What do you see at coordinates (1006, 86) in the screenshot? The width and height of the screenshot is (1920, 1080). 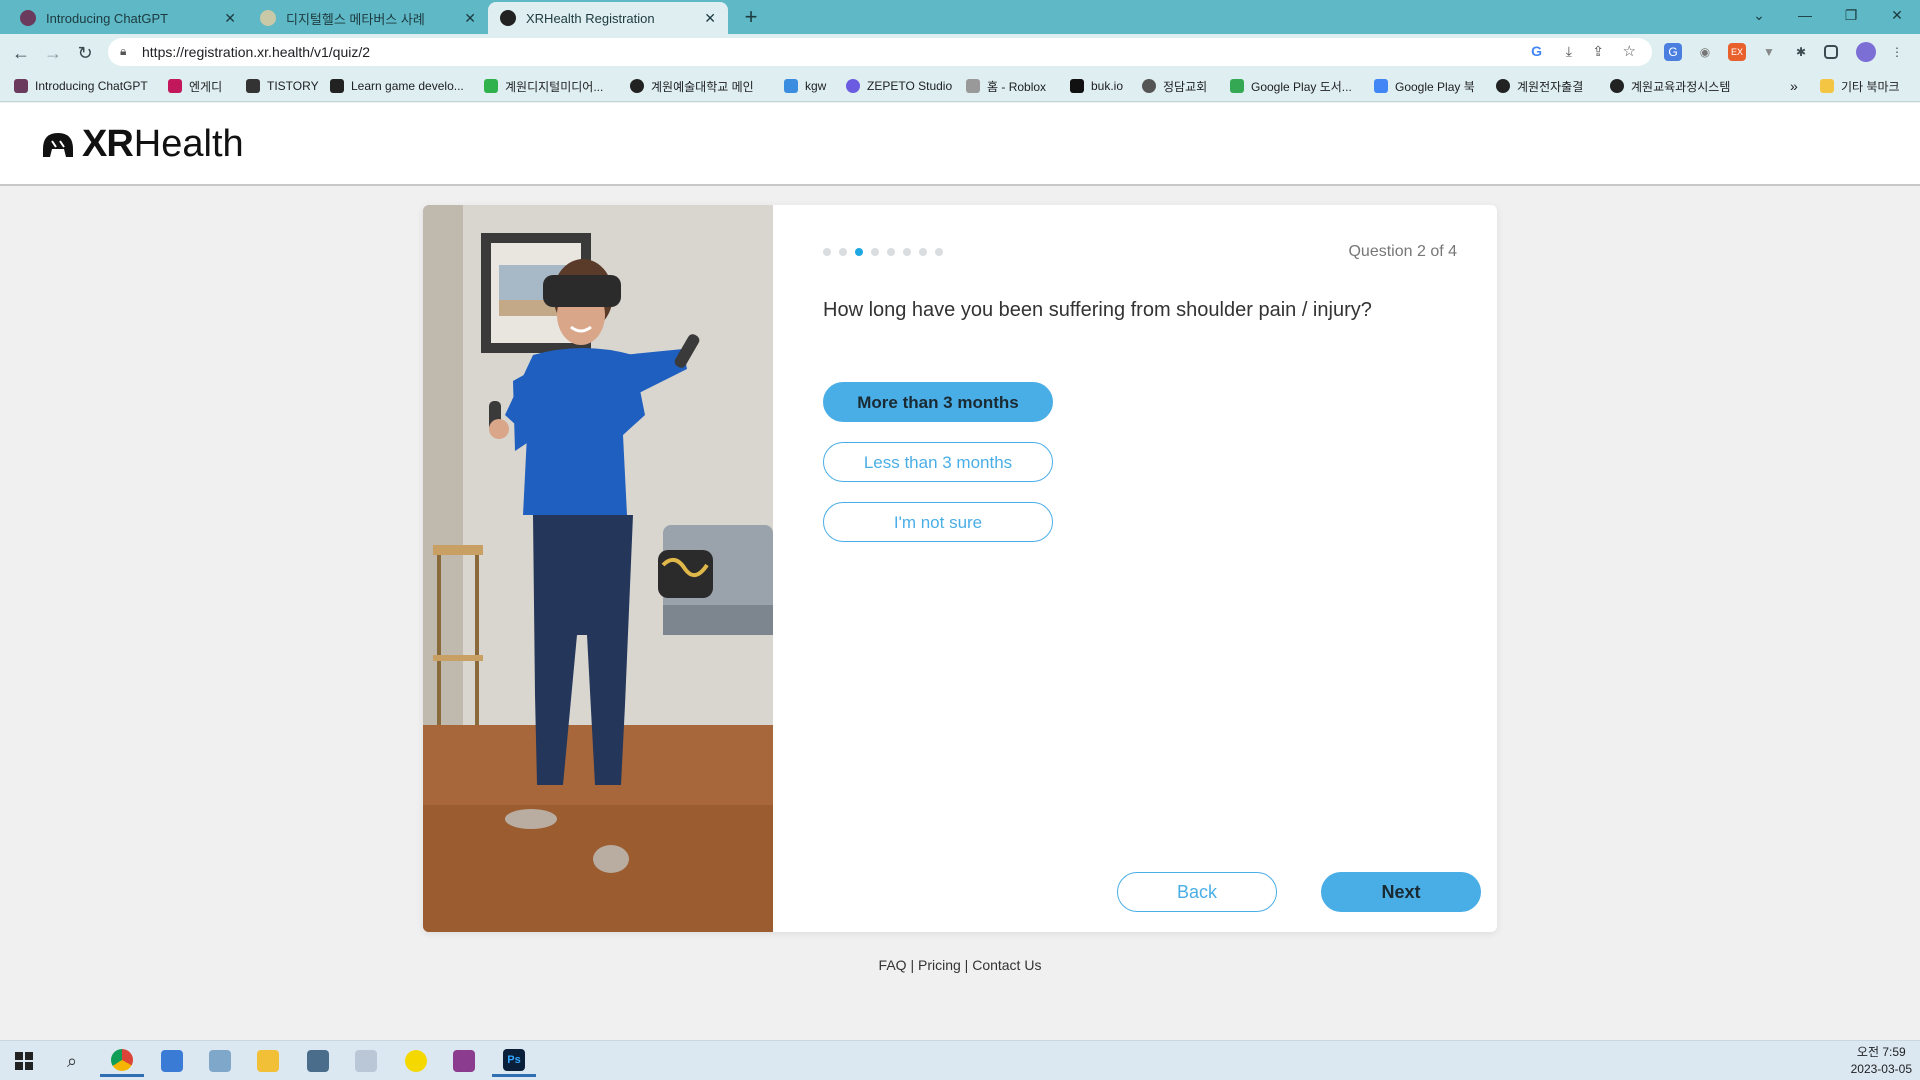 I see `bookmark-item: 홈 - Roblox` at bounding box center [1006, 86].